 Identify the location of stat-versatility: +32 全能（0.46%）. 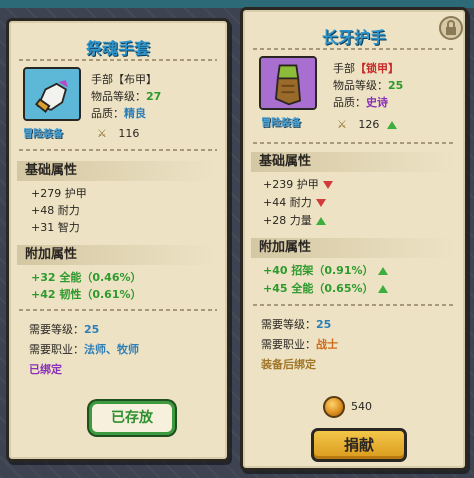
(86, 277).